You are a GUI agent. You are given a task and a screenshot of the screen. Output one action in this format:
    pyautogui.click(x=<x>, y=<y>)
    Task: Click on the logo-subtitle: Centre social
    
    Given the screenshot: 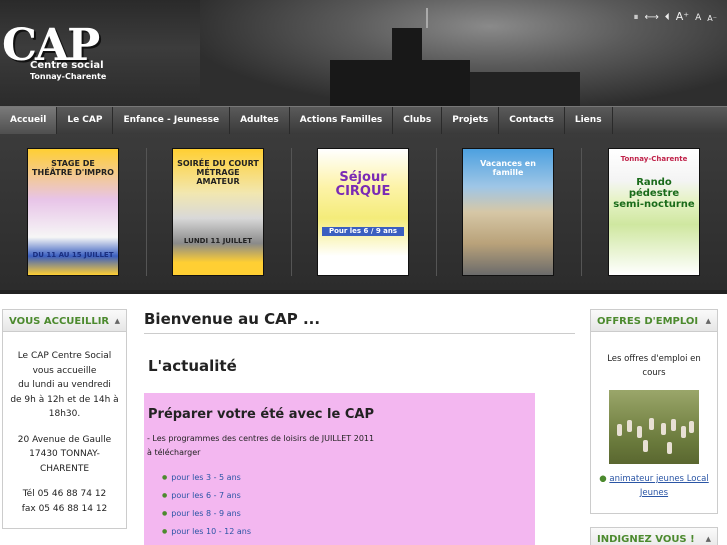 What is the action you would take?
    pyautogui.click(x=67, y=65)
    